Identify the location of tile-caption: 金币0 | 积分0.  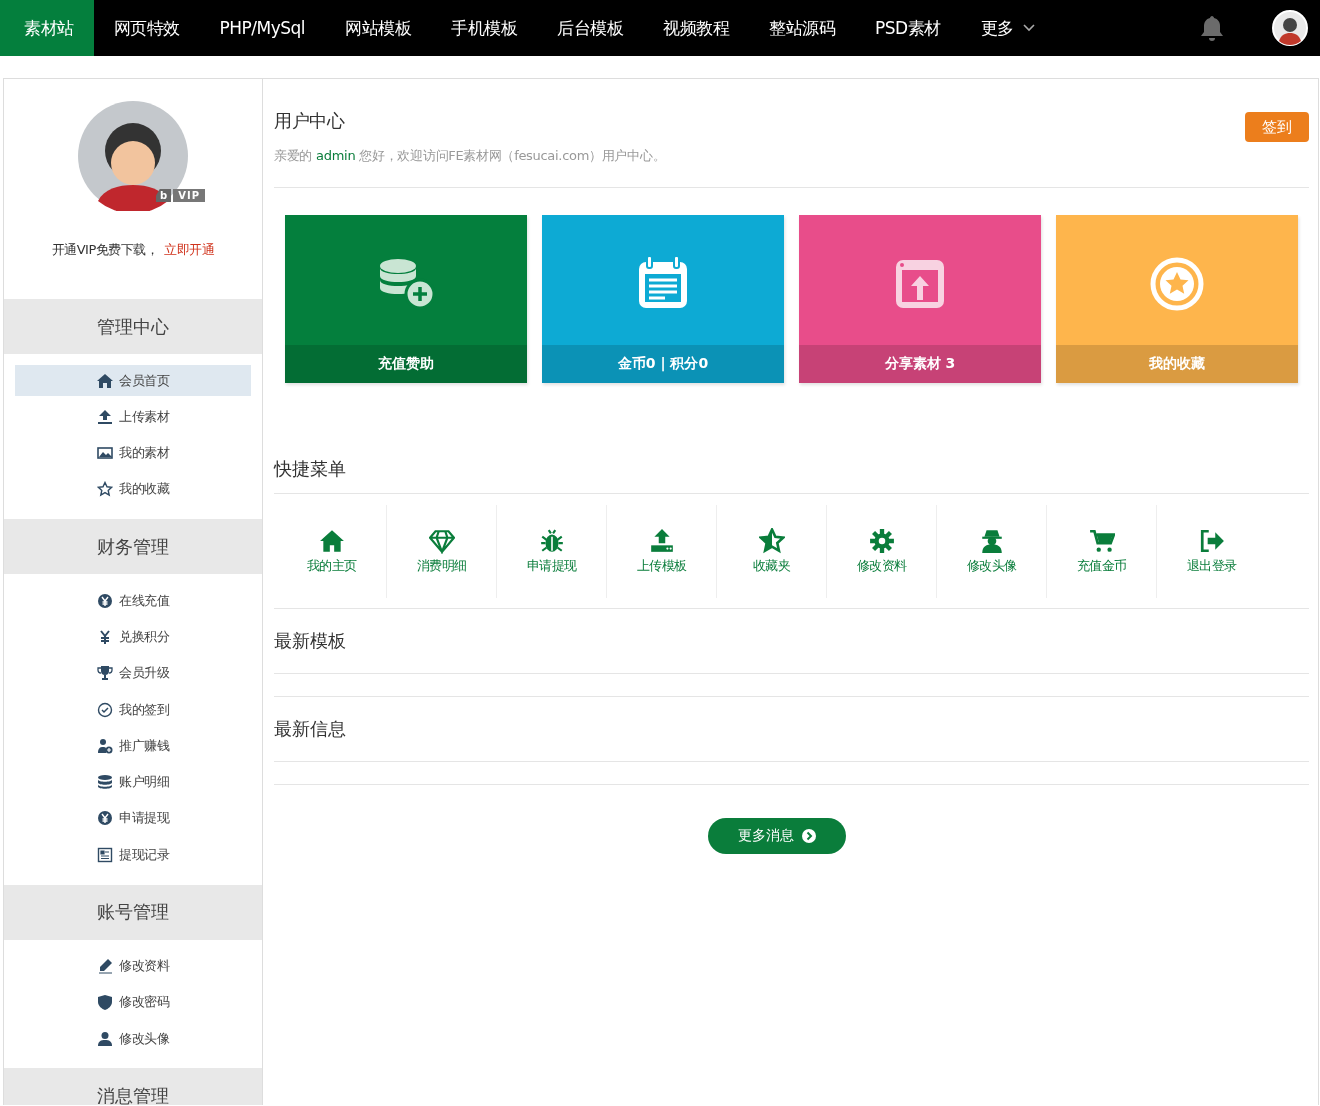
(663, 364).